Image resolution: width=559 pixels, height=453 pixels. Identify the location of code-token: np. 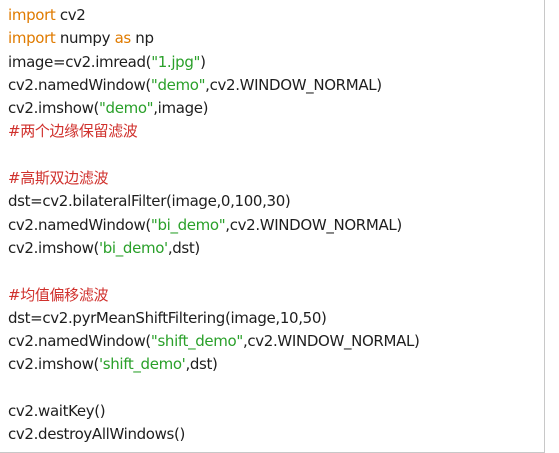
(142, 38).